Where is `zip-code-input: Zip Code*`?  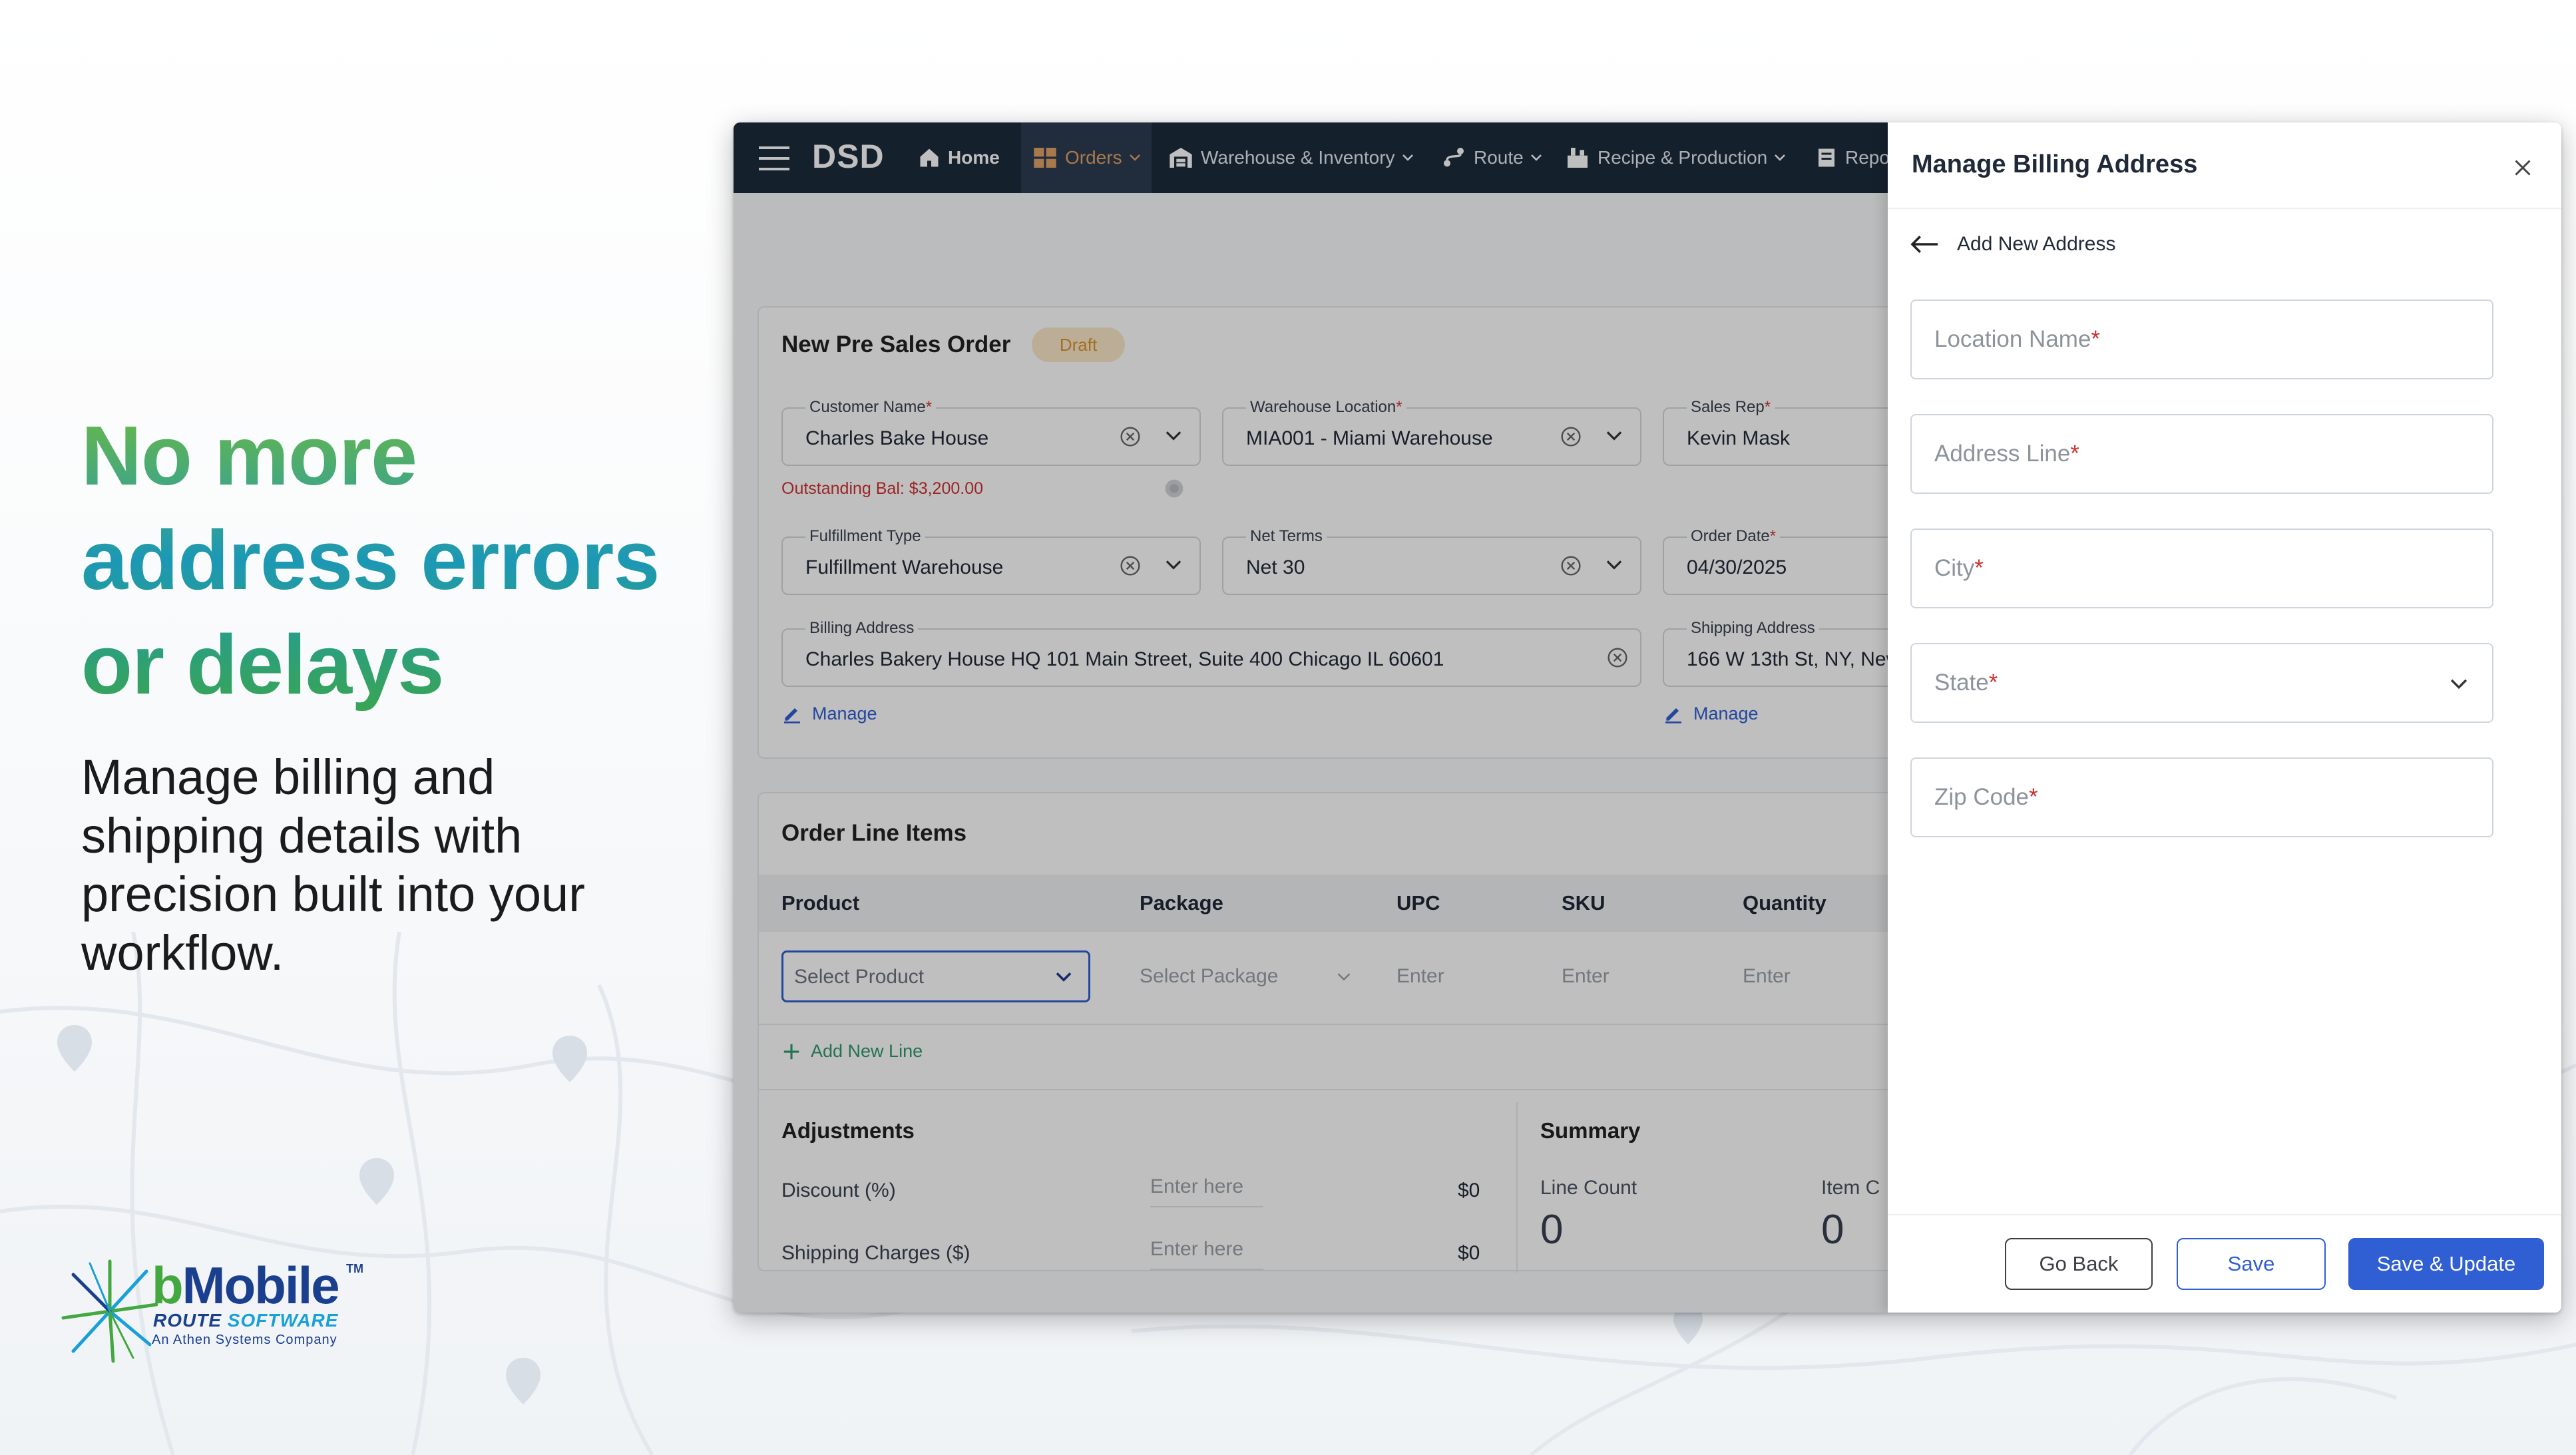
zip-code-input: Zip Code* is located at coordinates (2201, 797).